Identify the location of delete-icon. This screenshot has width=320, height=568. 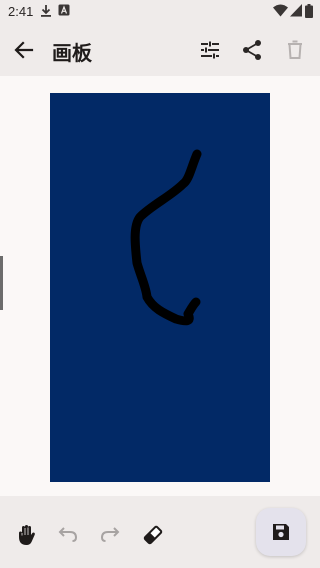
(295, 50).